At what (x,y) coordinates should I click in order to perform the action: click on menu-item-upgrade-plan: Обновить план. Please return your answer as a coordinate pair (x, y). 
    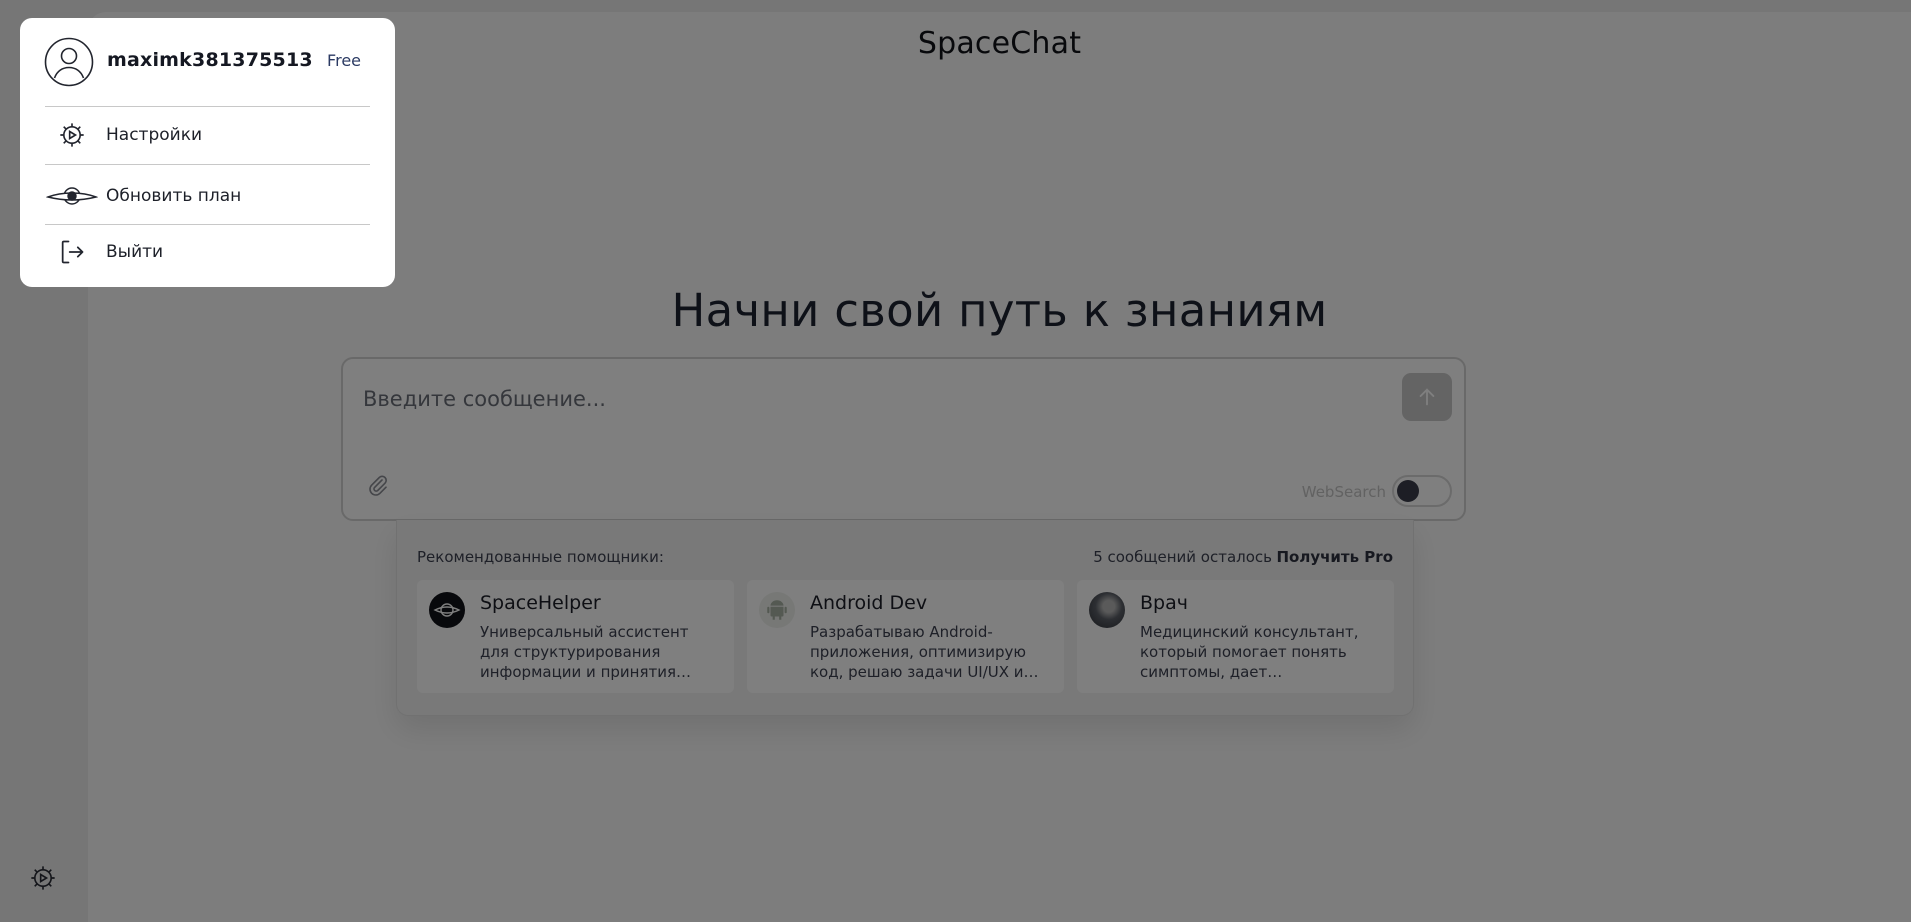
    Looking at the image, I should click on (207, 196).